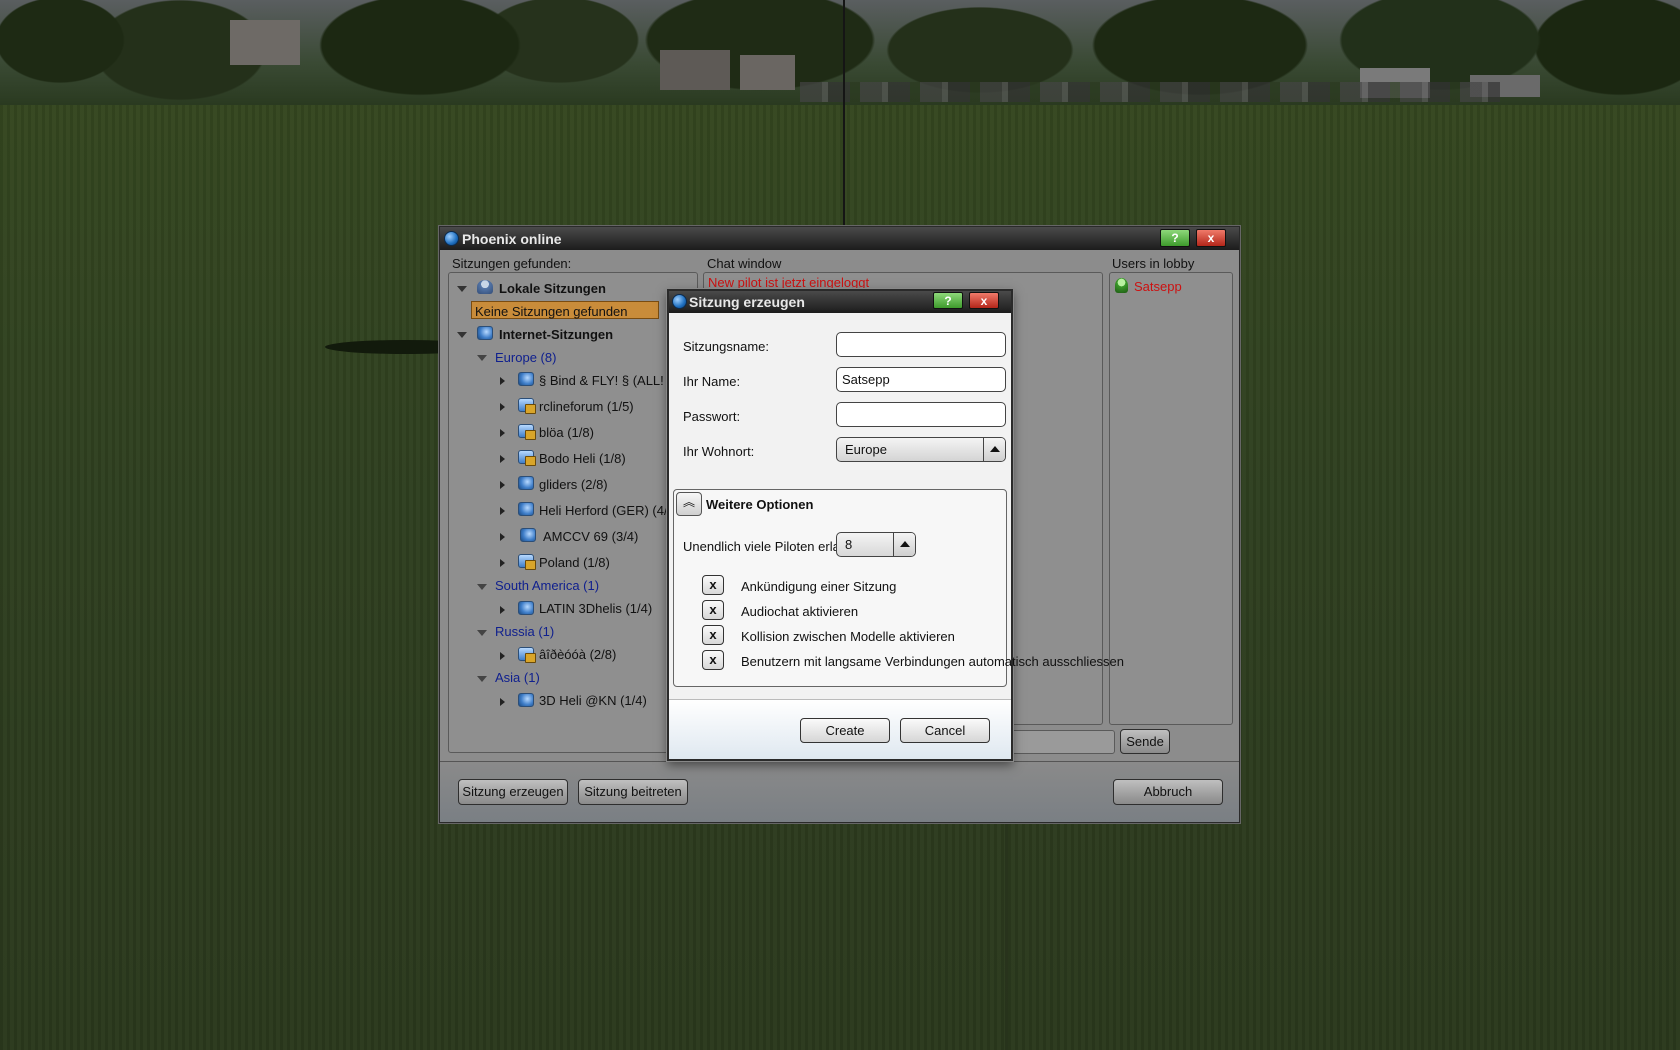 This screenshot has height=1050, width=1680. Describe the element at coordinates (601, 380) in the screenshot. I see `tree-session-item: § Bind & FLY! § (ALL!` at that location.